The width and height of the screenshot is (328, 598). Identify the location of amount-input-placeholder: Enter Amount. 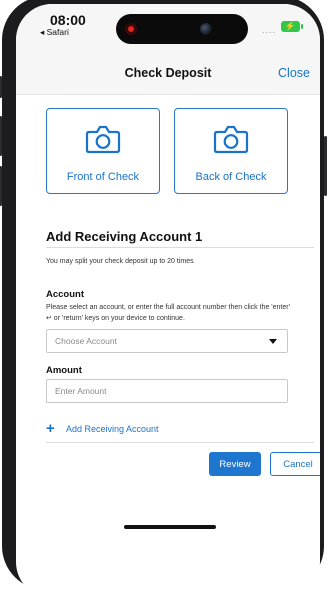
(81, 391).